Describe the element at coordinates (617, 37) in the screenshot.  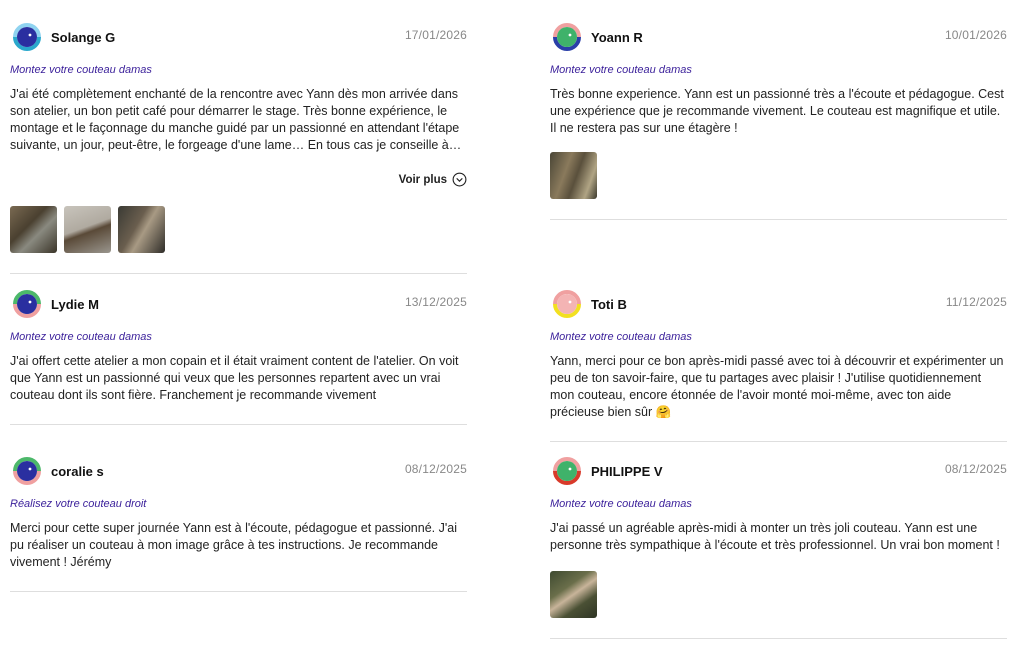
I see `reviewer-name: Yoann R` at that location.